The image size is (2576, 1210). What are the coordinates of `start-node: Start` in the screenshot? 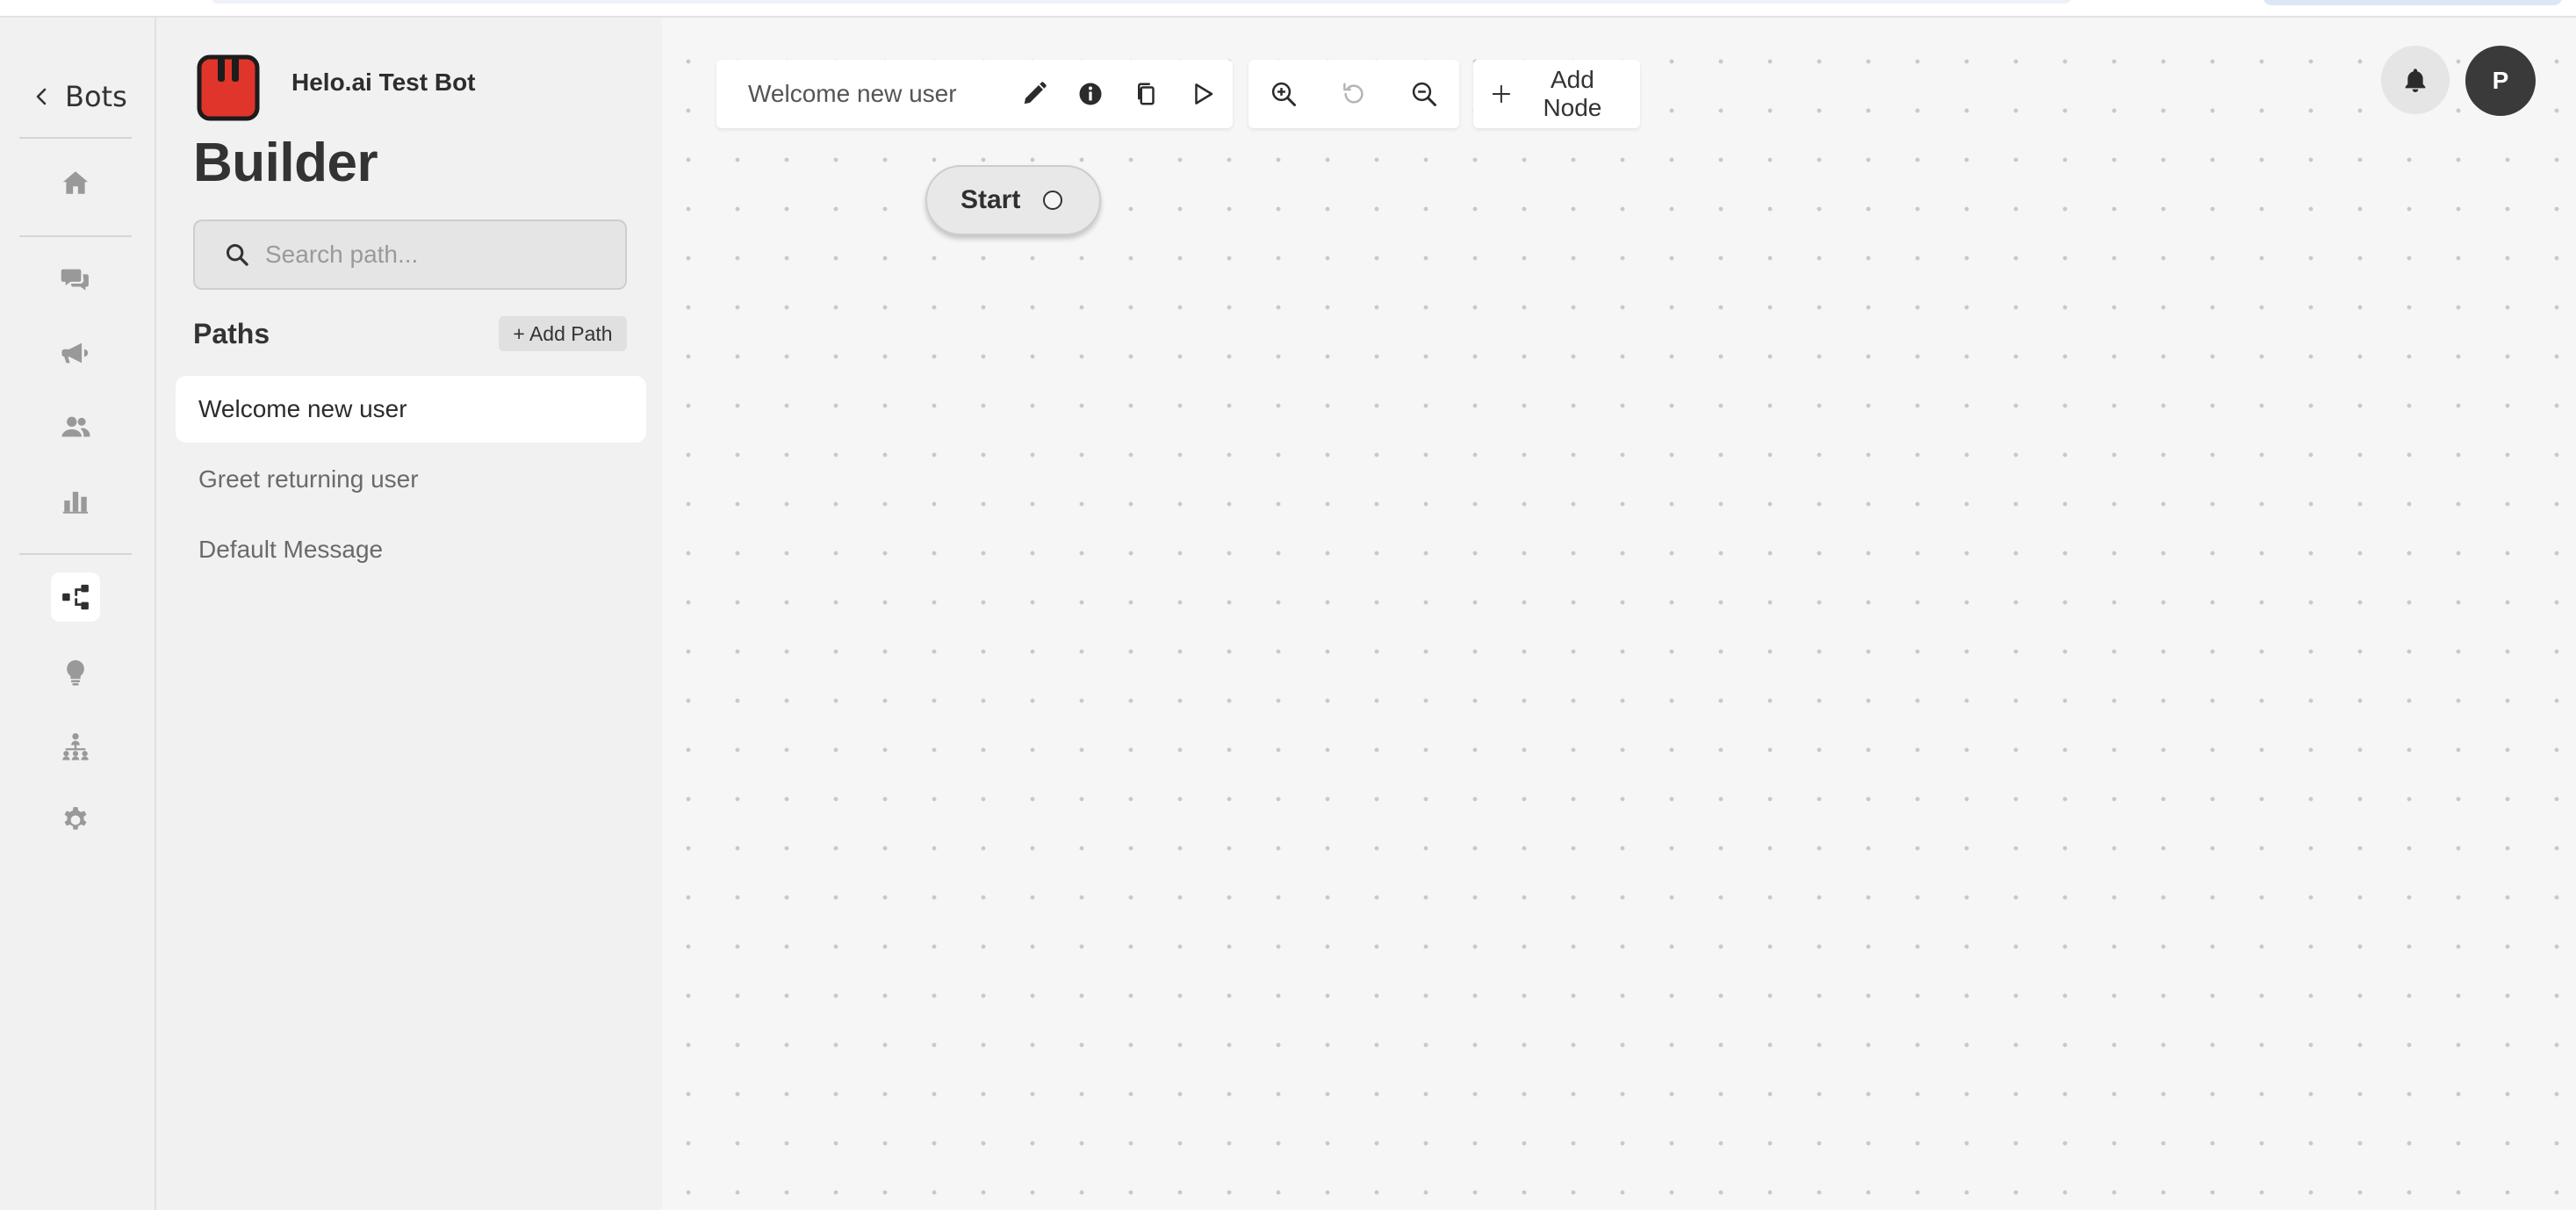 It's located at (1013, 200).